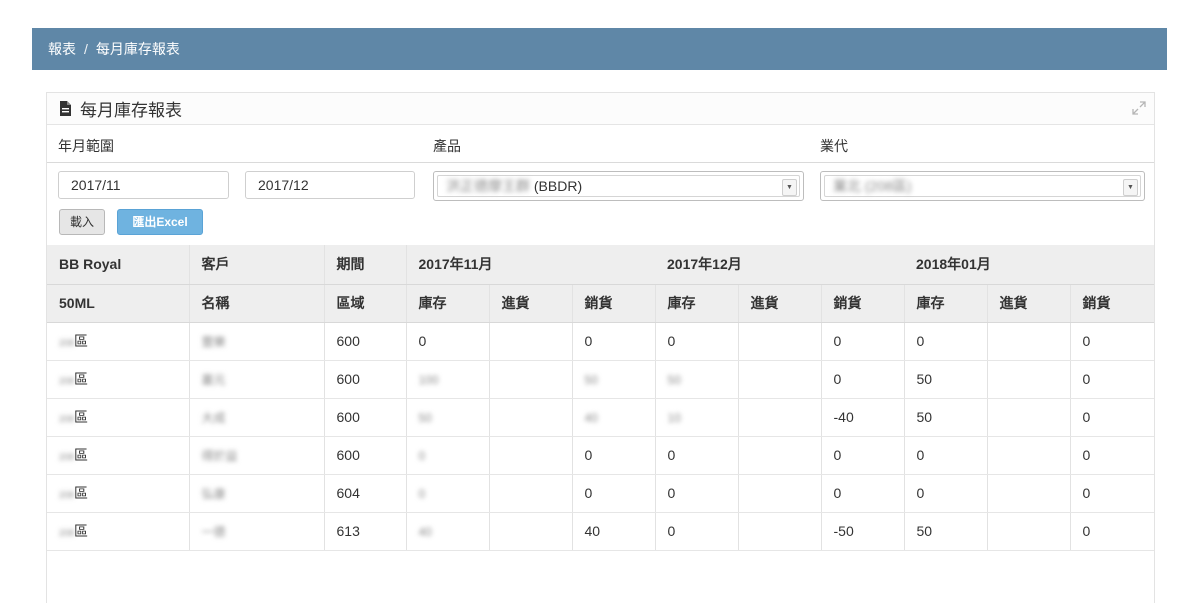  Describe the element at coordinates (86, 146) in the screenshot. I see `date-range-label: 年月範圍` at that location.